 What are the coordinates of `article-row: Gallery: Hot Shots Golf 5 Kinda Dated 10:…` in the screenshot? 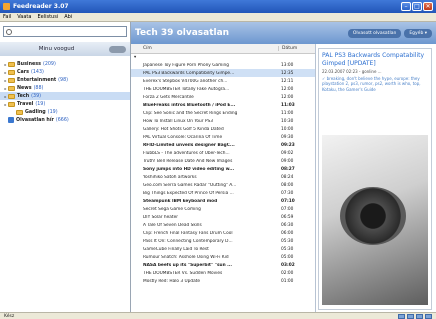 It's located at (223, 129).